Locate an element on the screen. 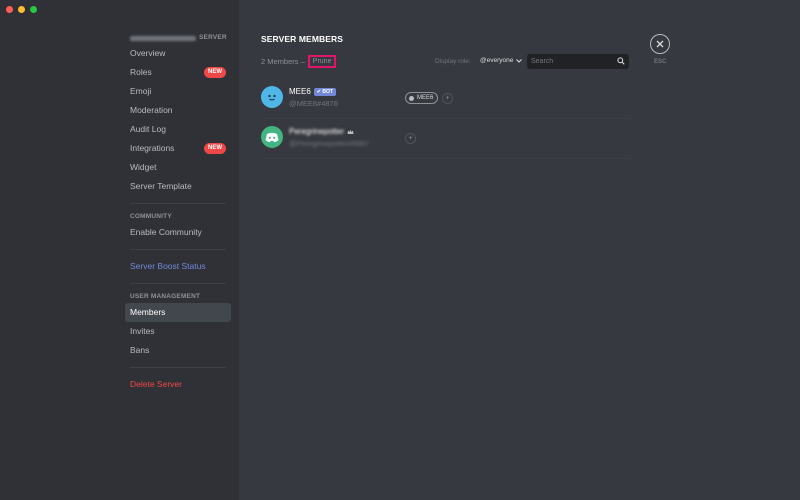 Image resolution: width=800 pixels, height=500 pixels. sidebar-item-members: Members is located at coordinates (178, 312).